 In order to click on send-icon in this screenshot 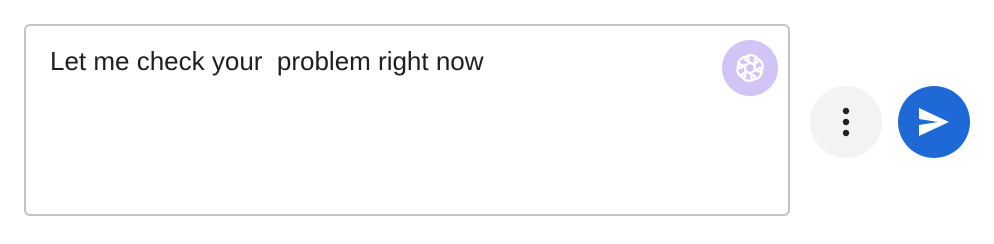, I will do `click(934, 122)`.